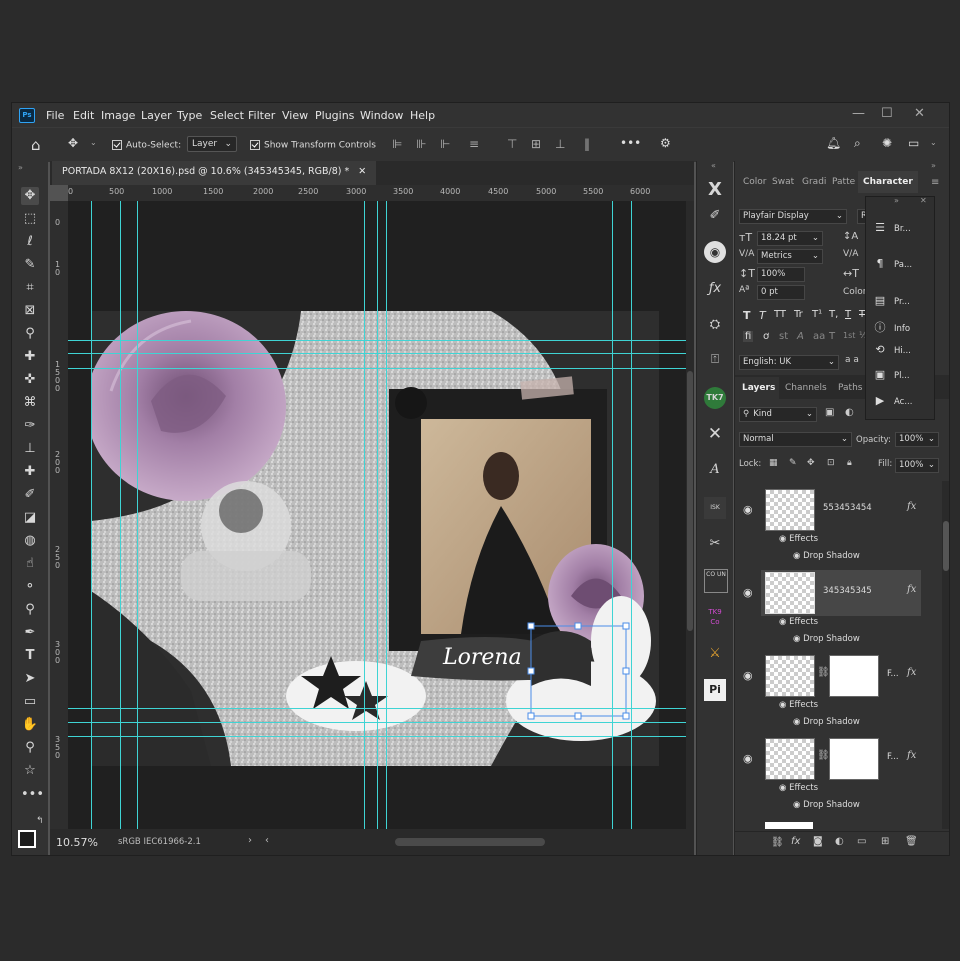 This screenshot has width=960, height=961. What do you see at coordinates (474, 144) in the screenshot?
I see `distribute-icon: ≡` at bounding box center [474, 144].